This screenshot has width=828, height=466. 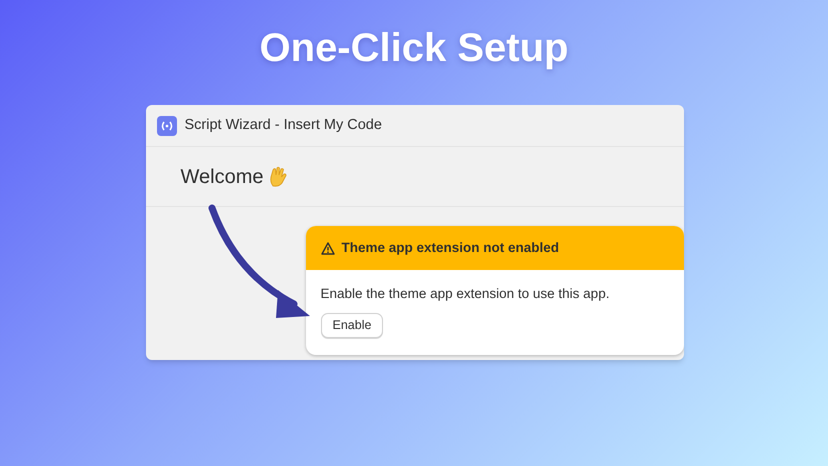 I want to click on waving-hand-icon, so click(x=278, y=177).